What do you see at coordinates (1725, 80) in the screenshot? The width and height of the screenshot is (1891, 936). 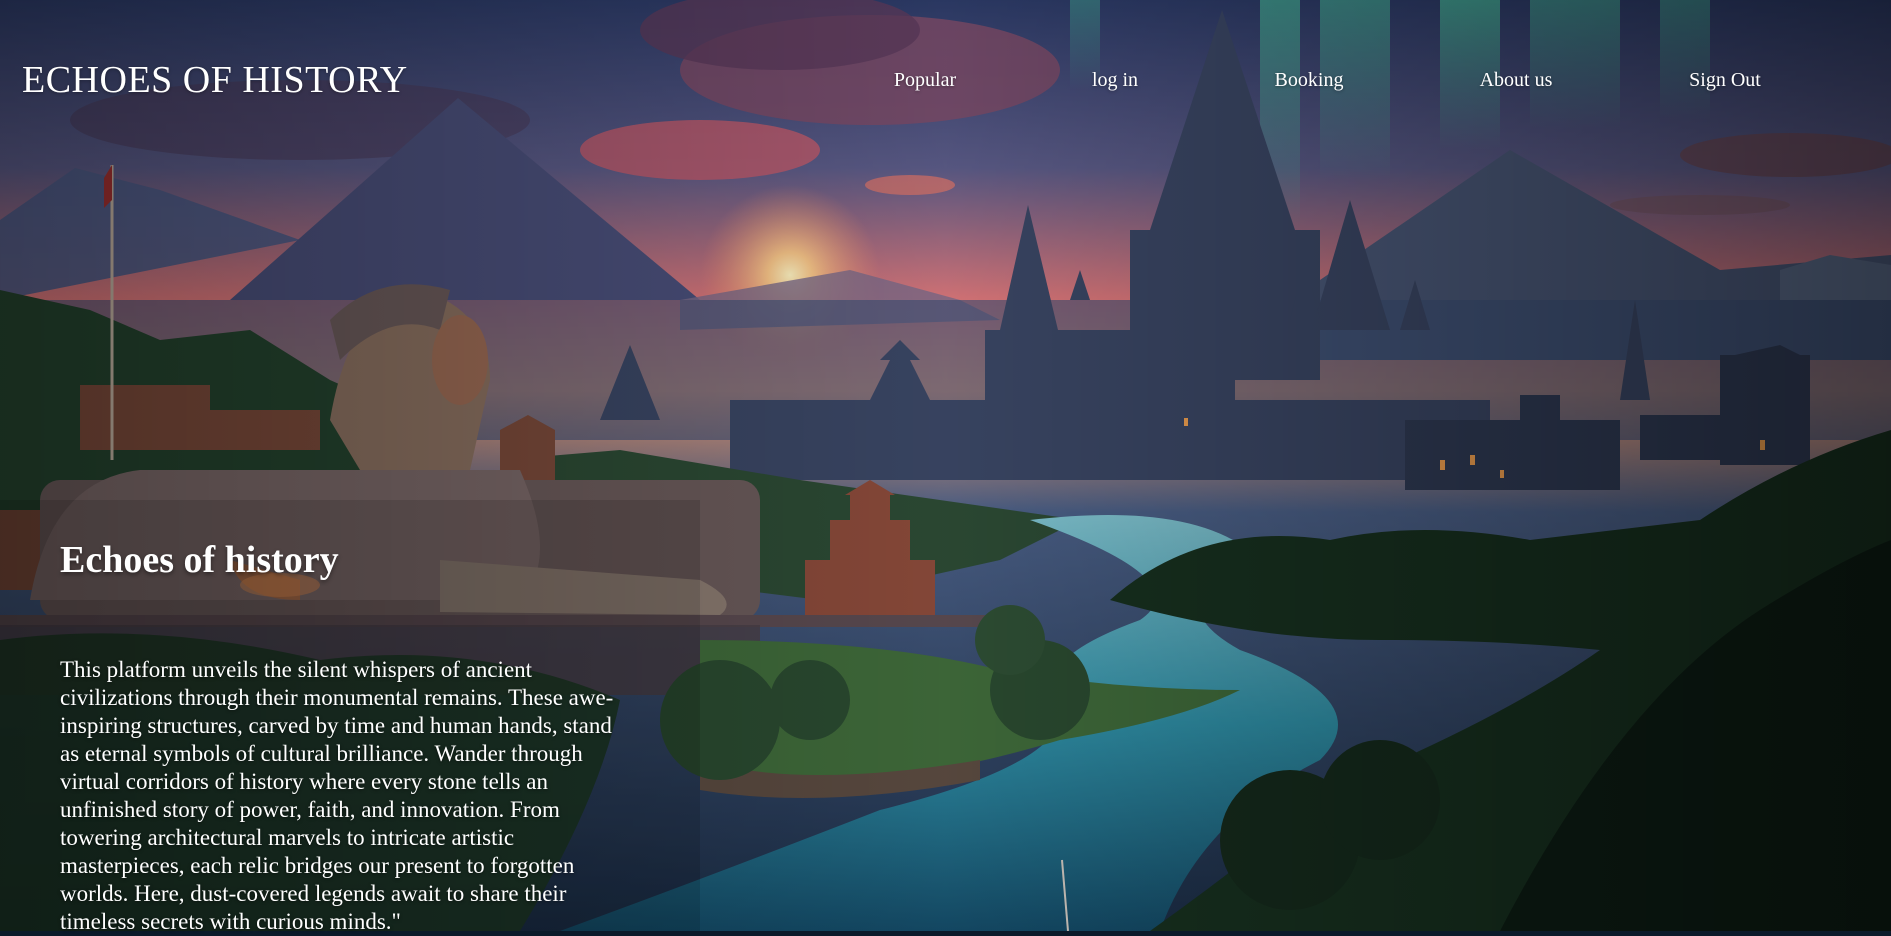 I see `nav-link-sign-out: Sign Out` at bounding box center [1725, 80].